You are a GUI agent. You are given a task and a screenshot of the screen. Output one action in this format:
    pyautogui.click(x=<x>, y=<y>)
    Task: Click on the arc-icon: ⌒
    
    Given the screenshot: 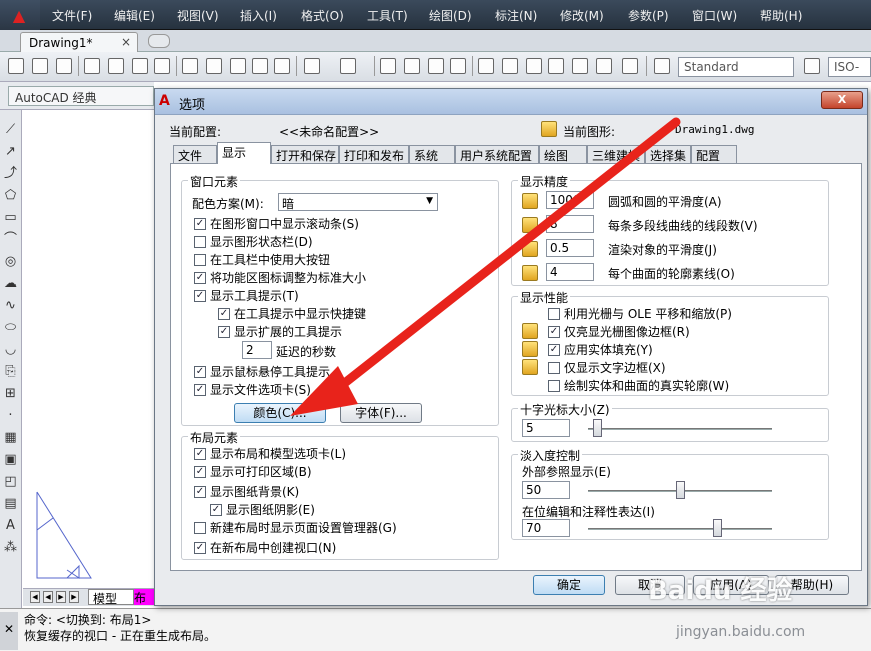 What is the action you would take?
    pyautogui.click(x=10, y=239)
    